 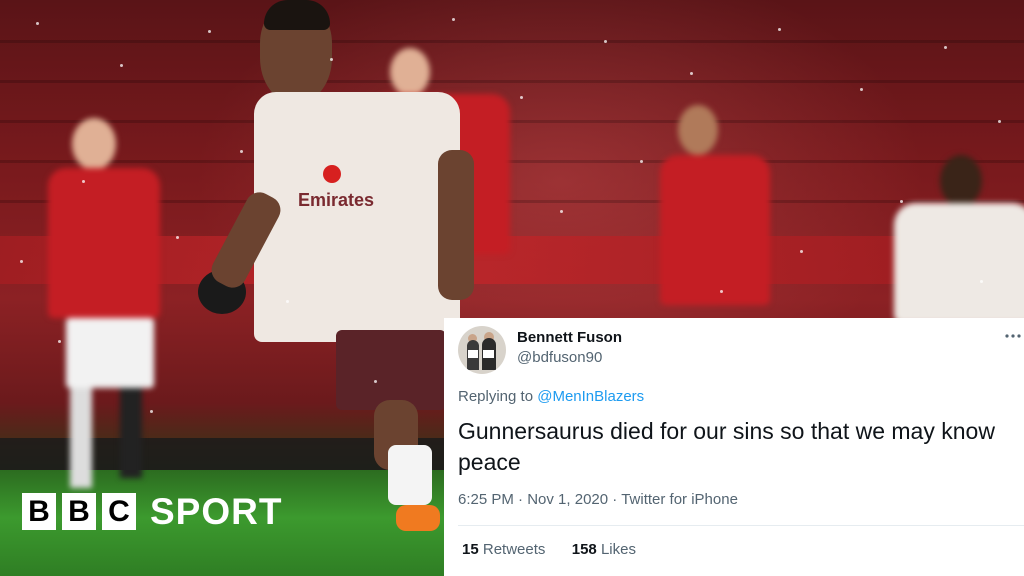 I want to click on likes-stat: 158 Likes, so click(x=604, y=549).